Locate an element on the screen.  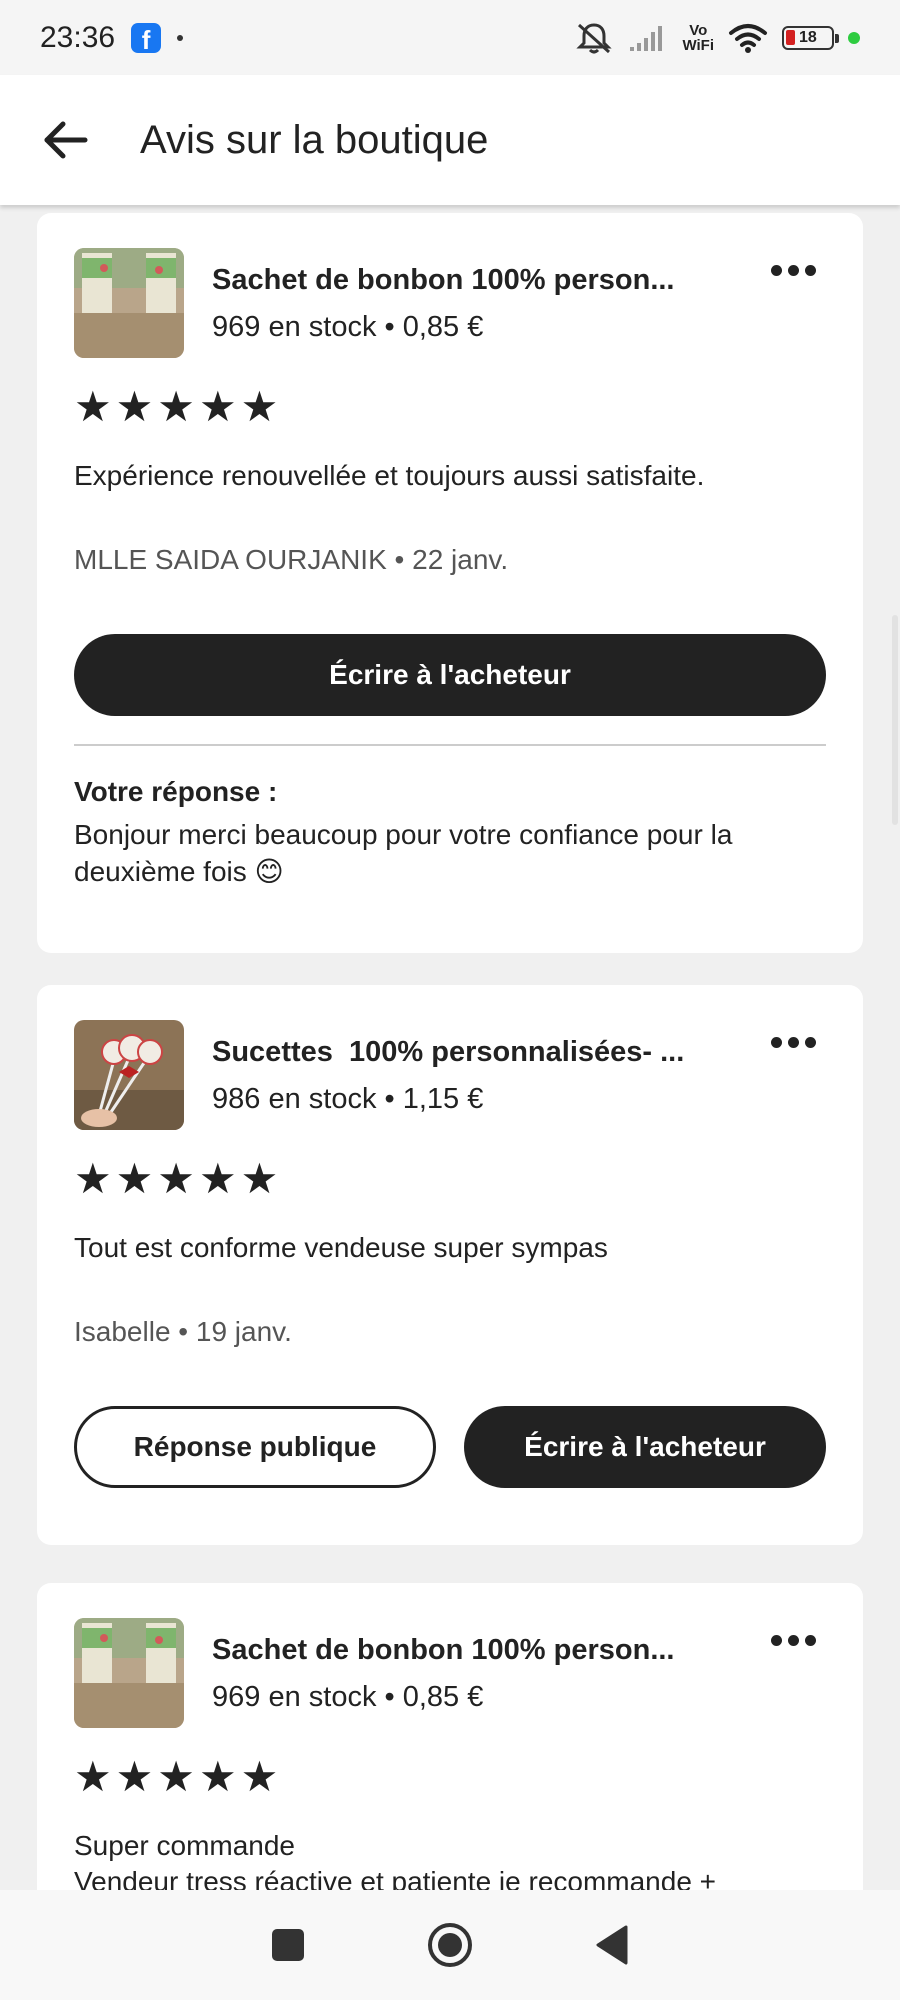
notification-dot-icon is located at coordinates (180, 37).